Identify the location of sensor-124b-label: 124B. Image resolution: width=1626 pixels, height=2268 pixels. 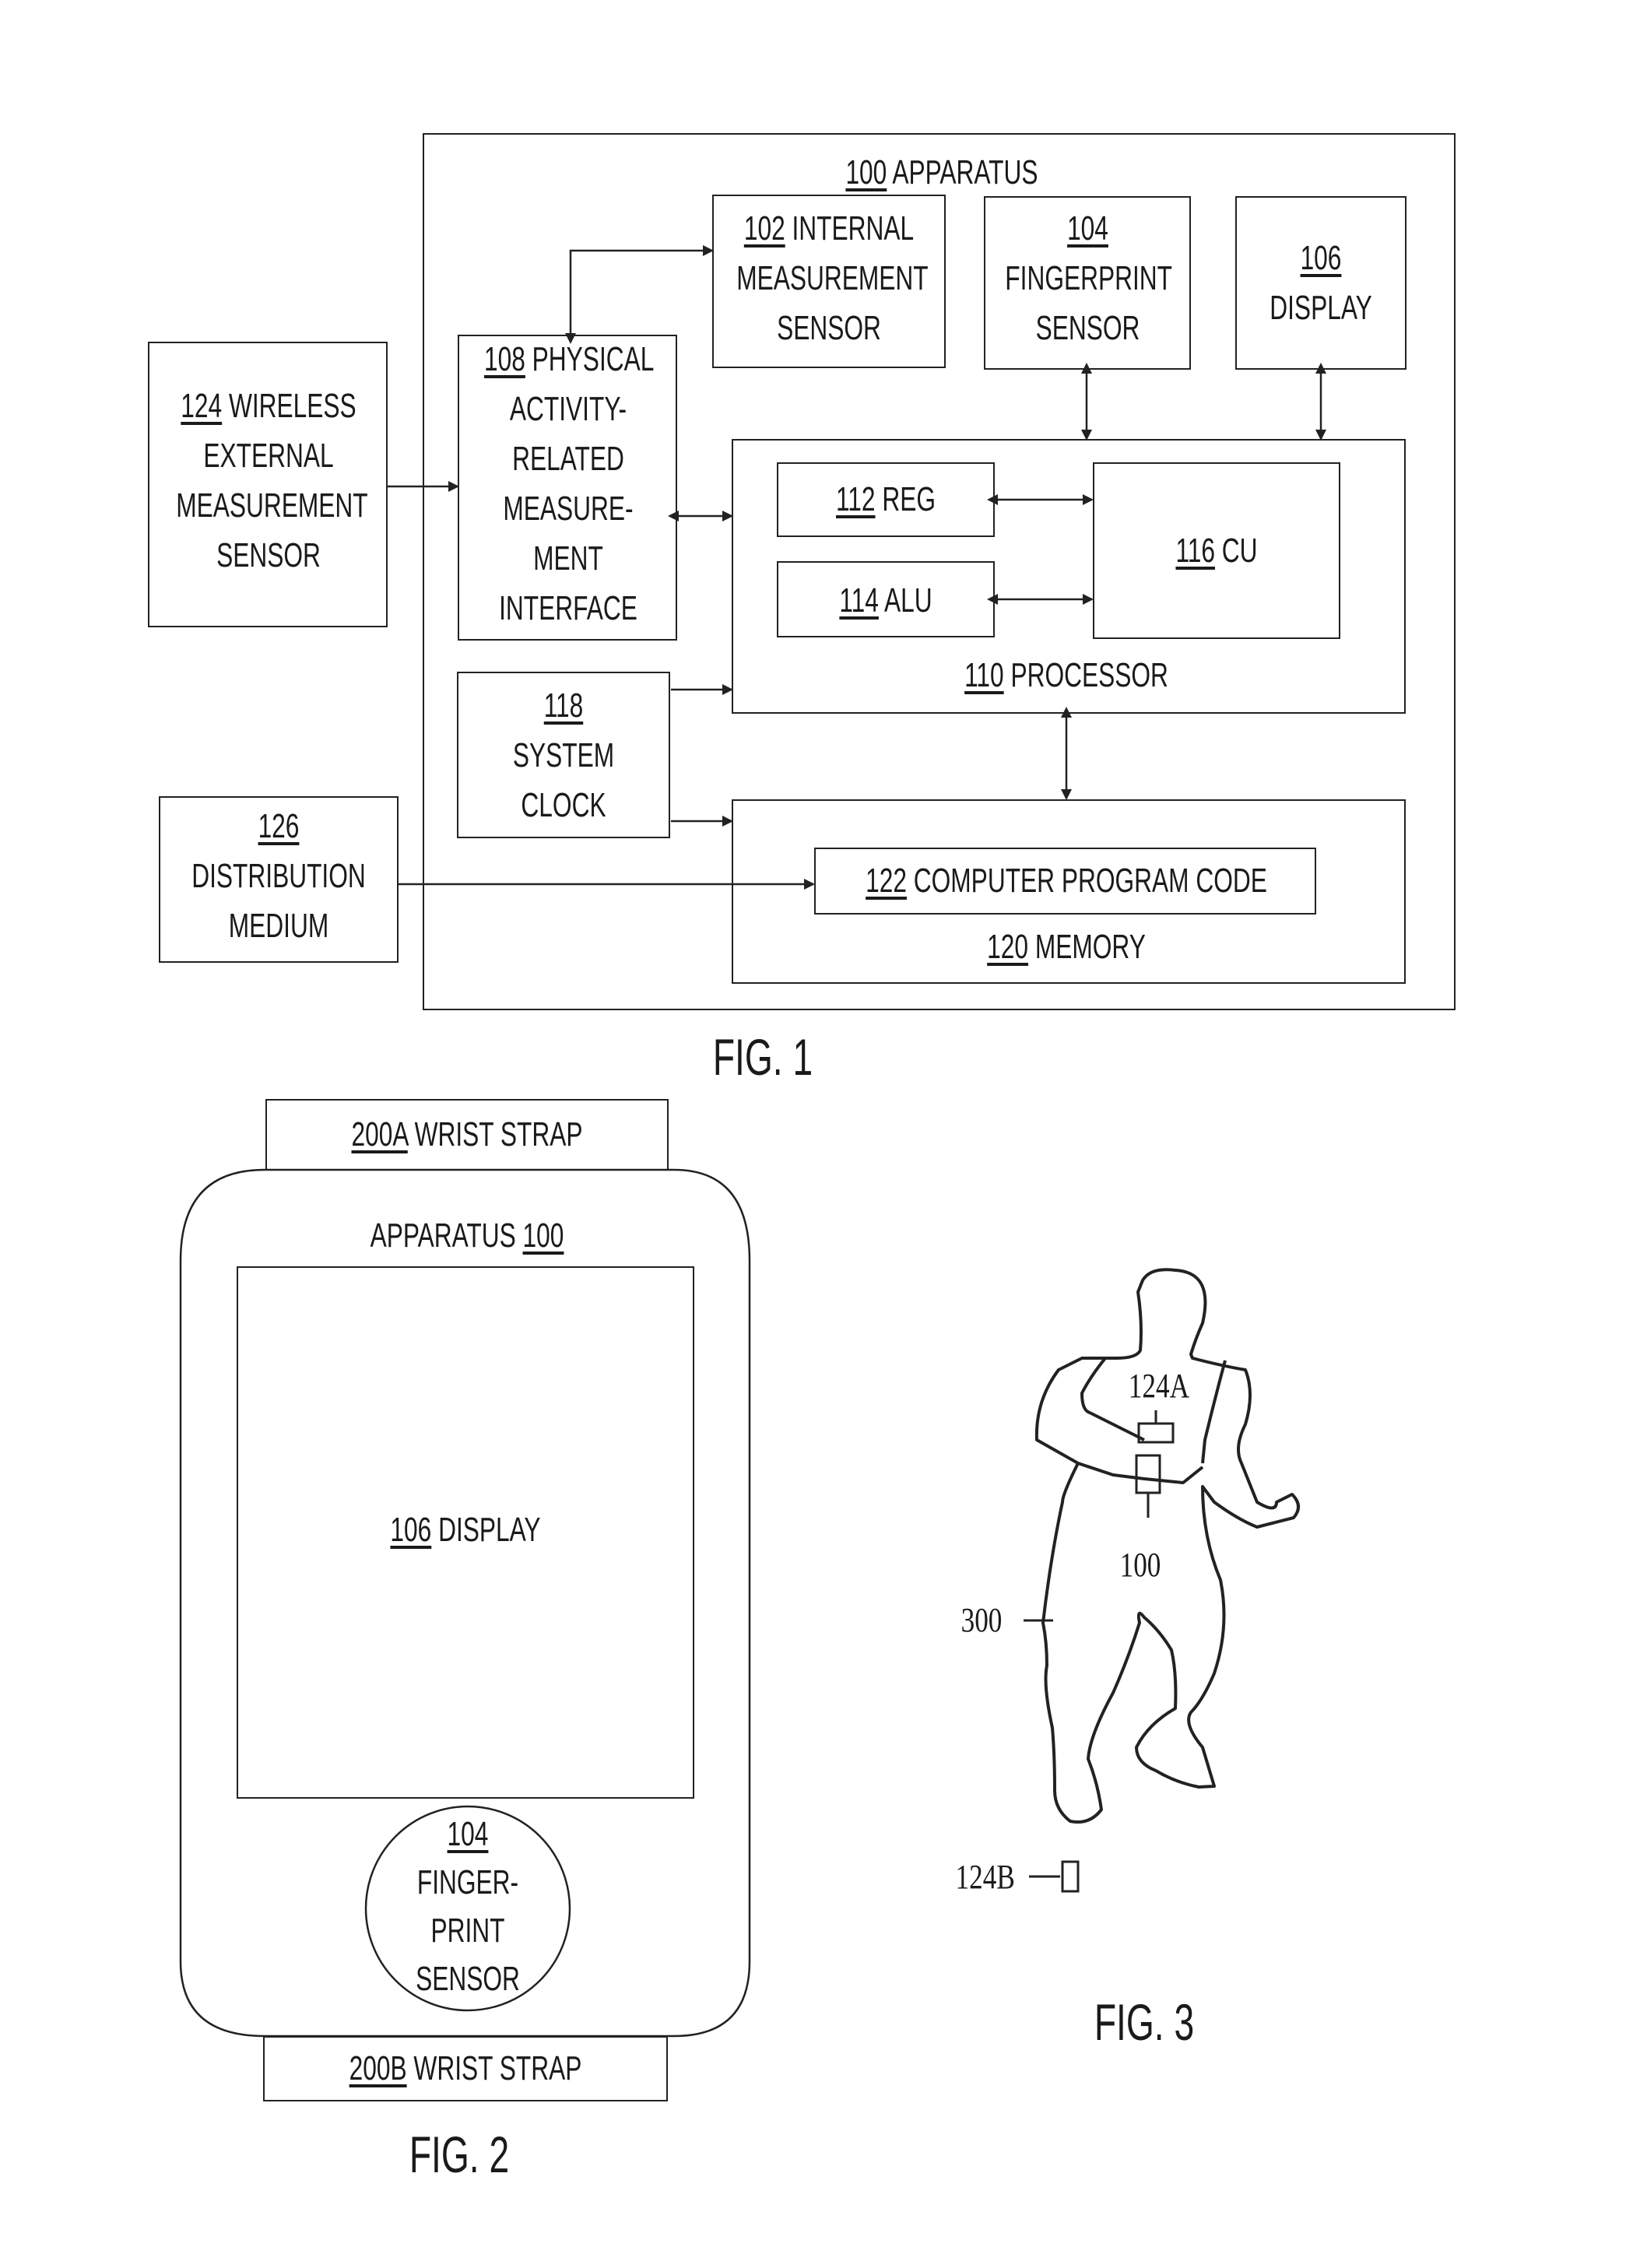
(985, 1877).